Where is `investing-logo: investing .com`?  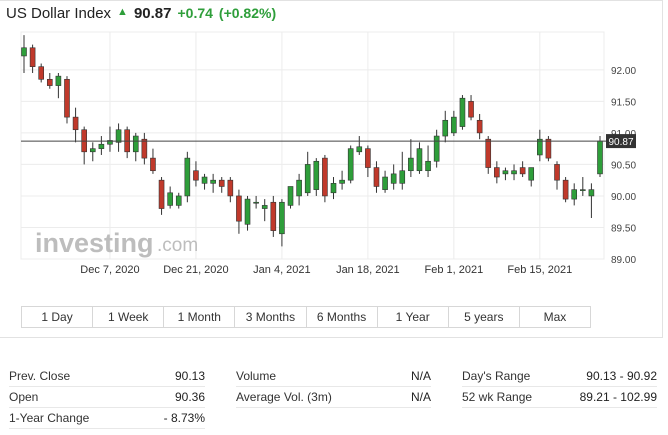
investing-logo: investing .com is located at coordinates (116, 243).